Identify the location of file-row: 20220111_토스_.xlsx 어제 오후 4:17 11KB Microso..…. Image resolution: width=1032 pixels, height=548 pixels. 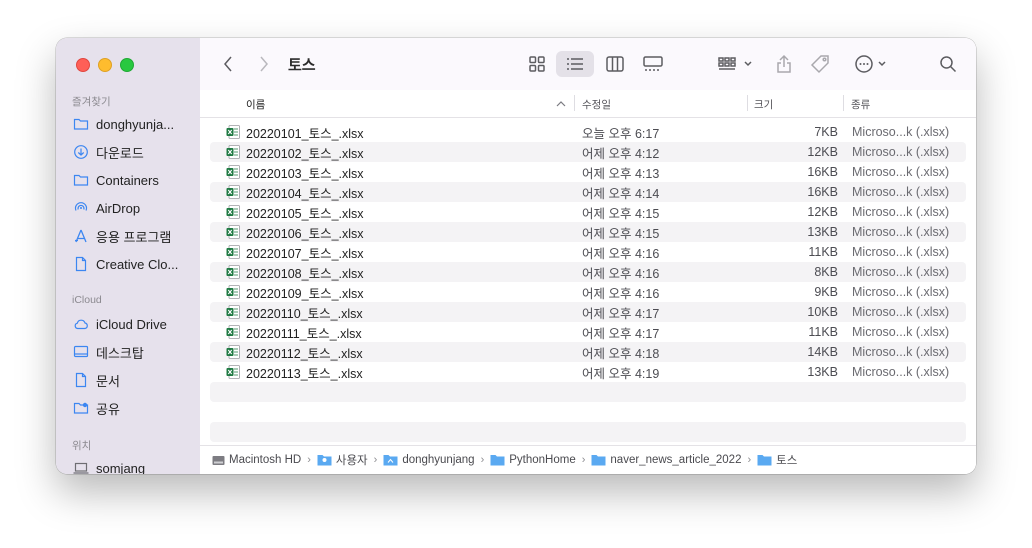
(588, 332).